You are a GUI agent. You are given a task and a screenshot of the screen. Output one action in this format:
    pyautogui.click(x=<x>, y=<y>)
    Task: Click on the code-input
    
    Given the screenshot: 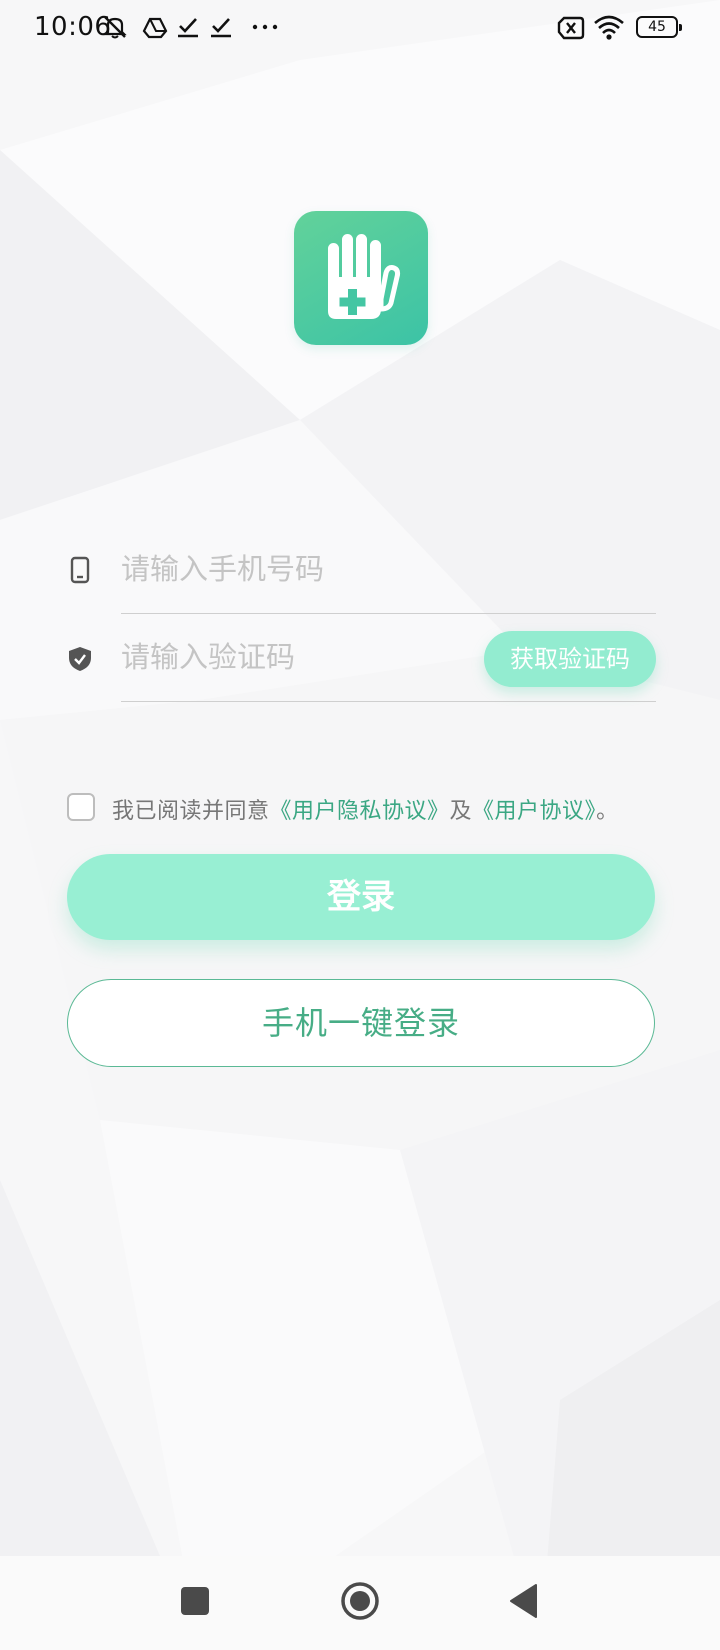 What is the action you would take?
    pyautogui.click(x=286, y=657)
    